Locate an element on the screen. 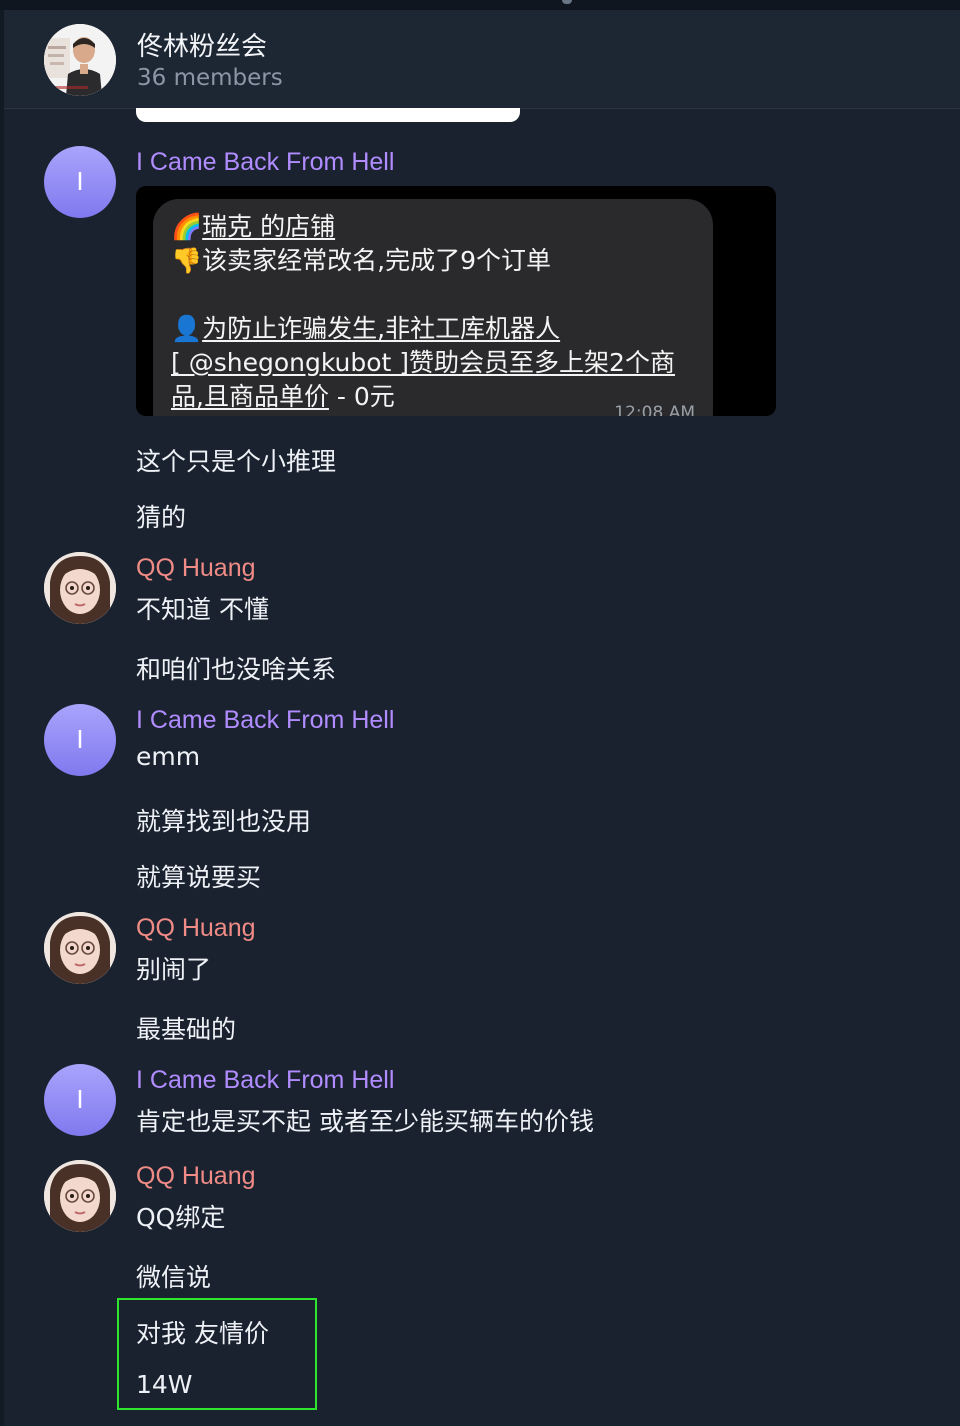  message-text: 这个只是个小推理 is located at coordinates (236, 460).